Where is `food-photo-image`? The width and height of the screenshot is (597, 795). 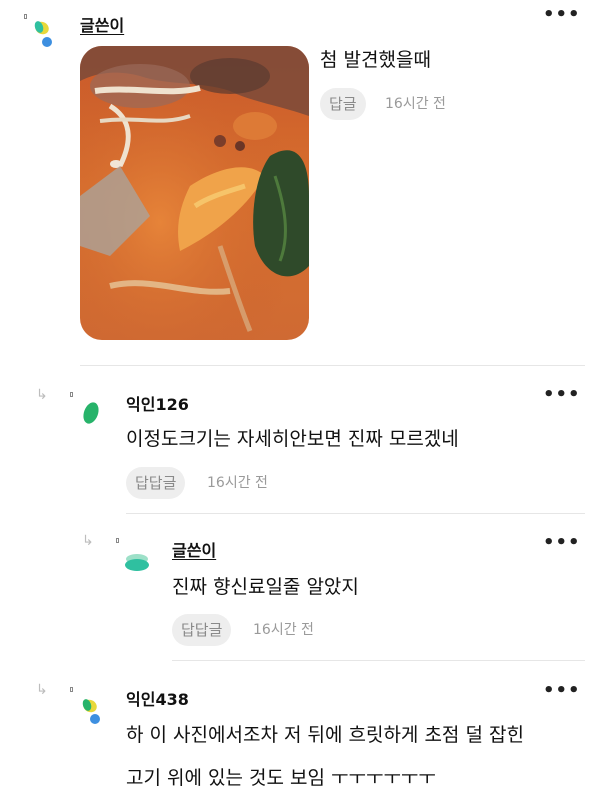
food-photo-image is located at coordinates (194, 193).